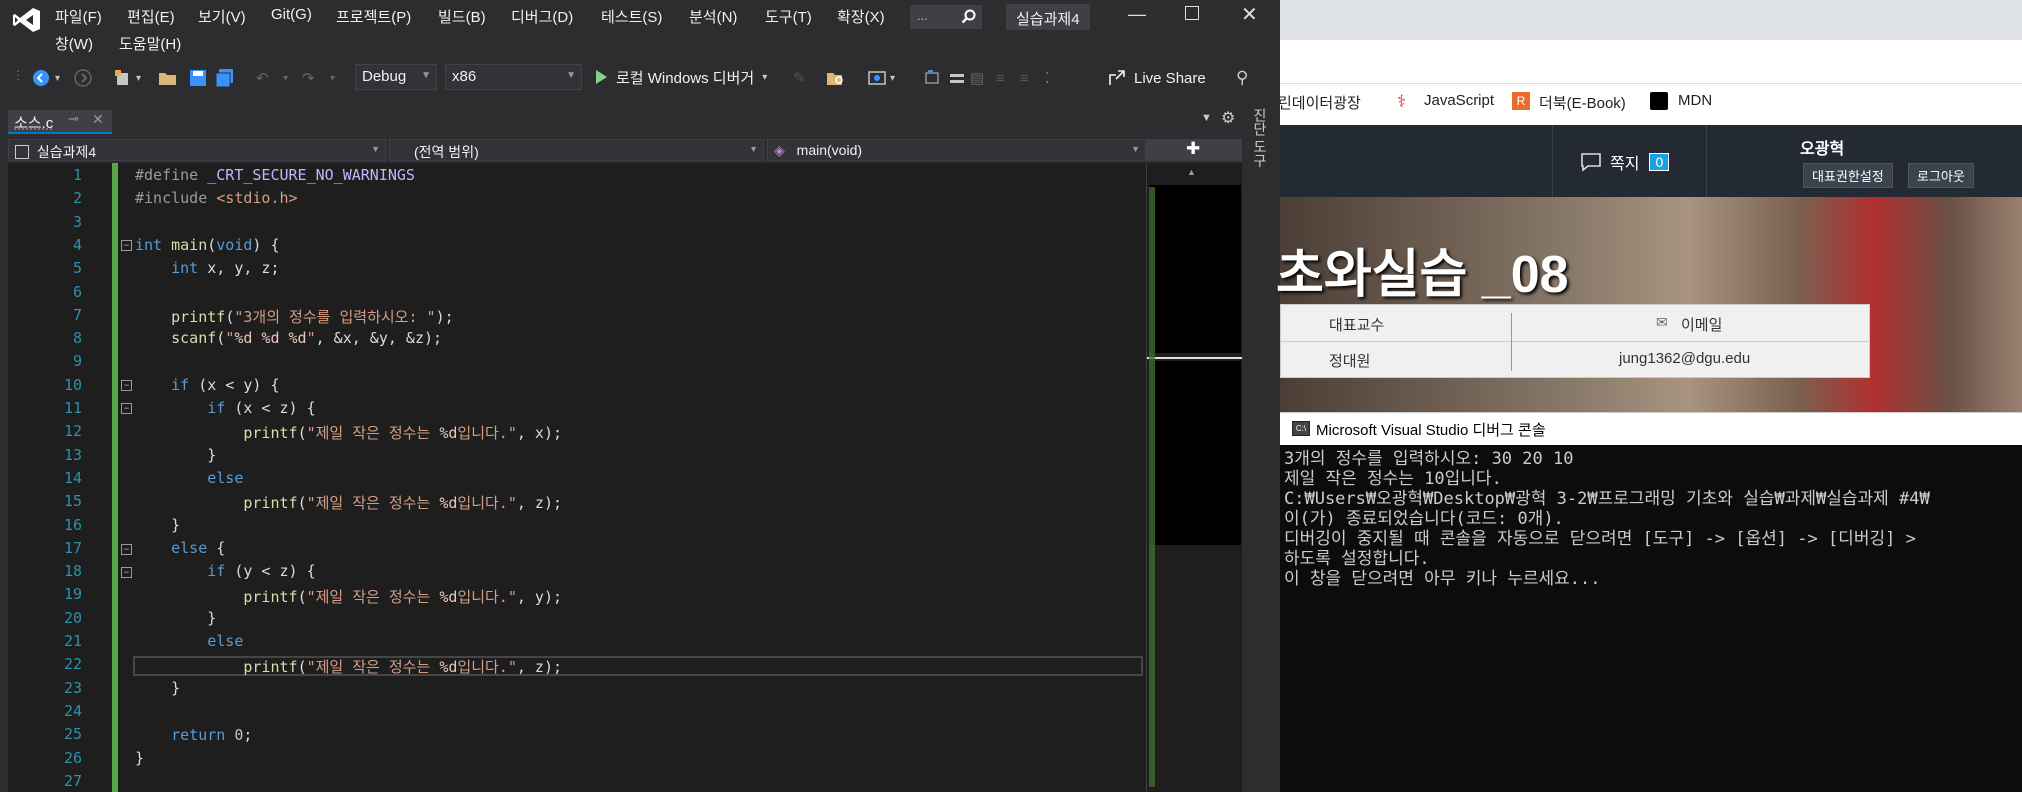  I want to click on document-tab-strip, so click(621, 122).